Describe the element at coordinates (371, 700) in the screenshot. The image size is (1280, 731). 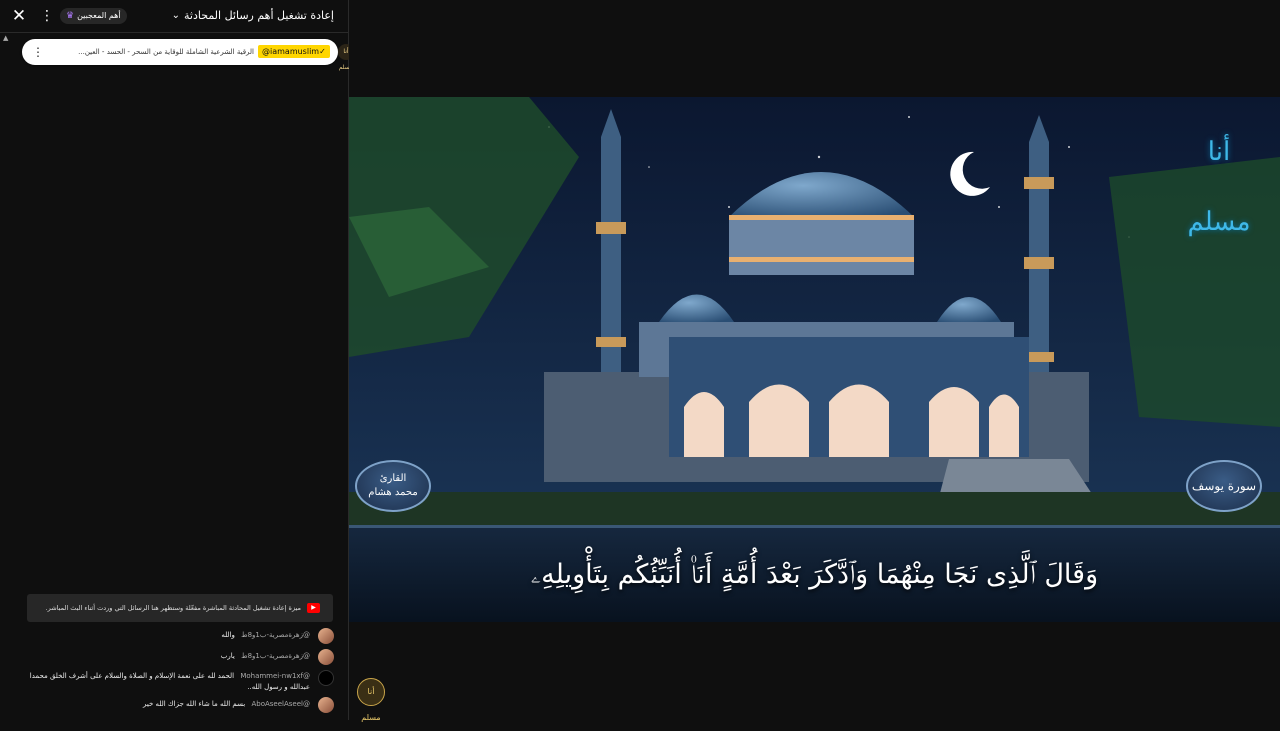
I see `channel-watermark: أنا مسلم` at that location.